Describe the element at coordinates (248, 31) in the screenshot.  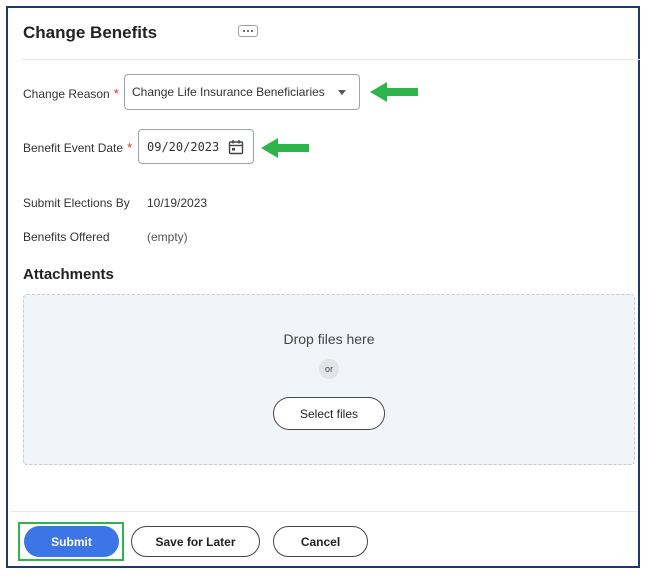
I see `more-options-icon` at that location.